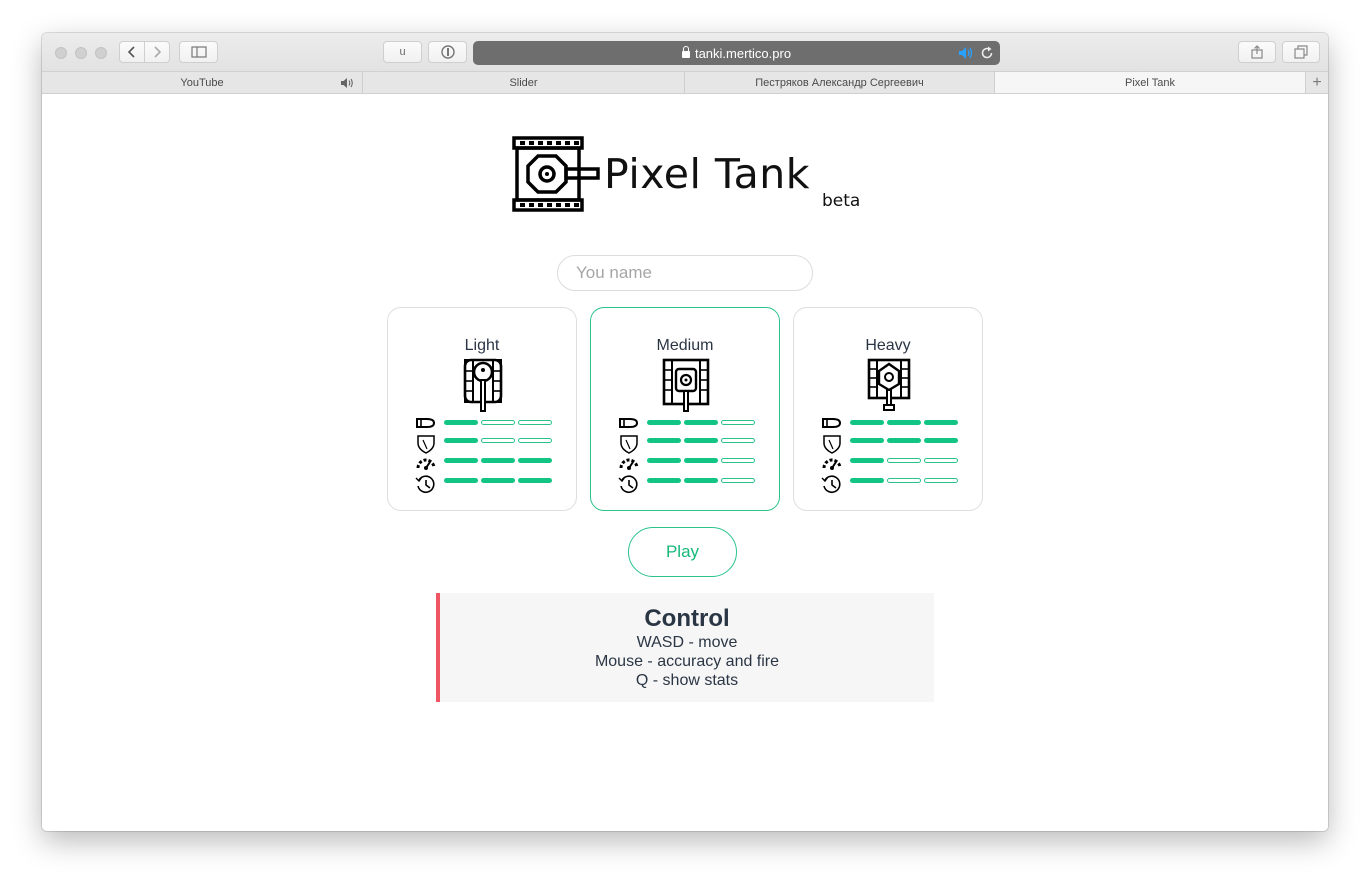  What do you see at coordinates (482, 345) in the screenshot?
I see `tank-name: Light` at bounding box center [482, 345].